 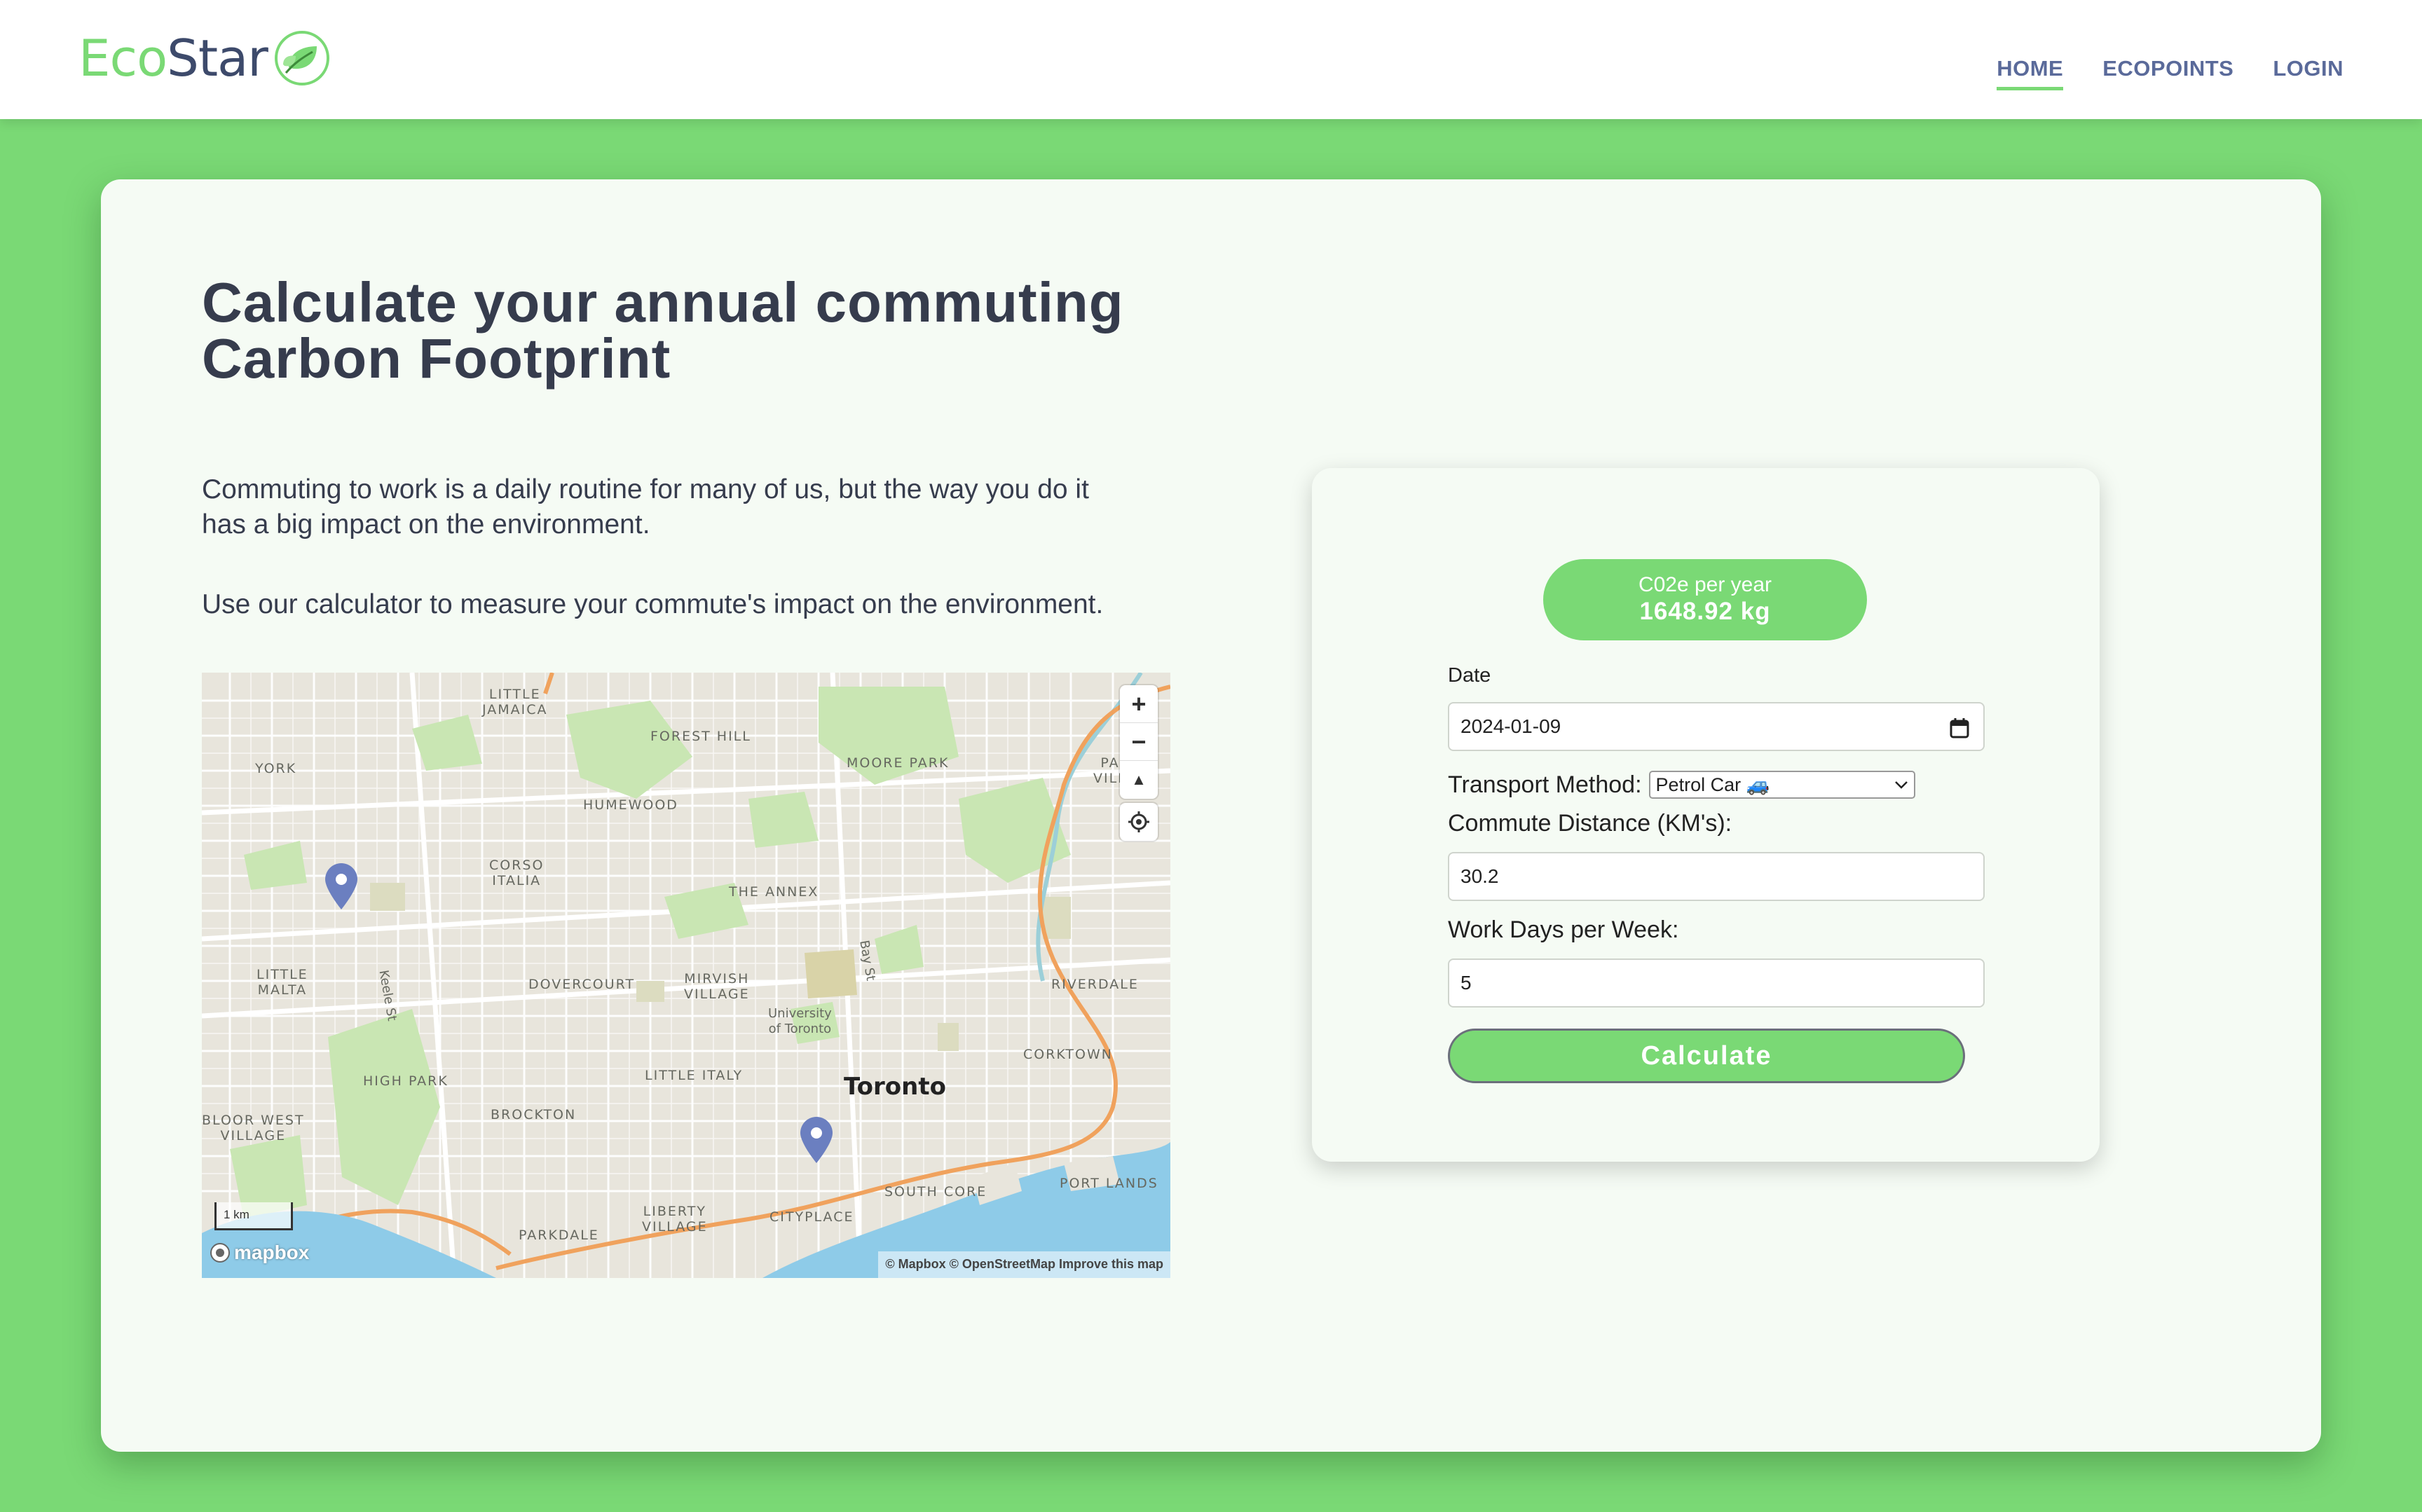 I want to click on result-badge: C02e per year 1648.92 kg, so click(x=1705, y=599).